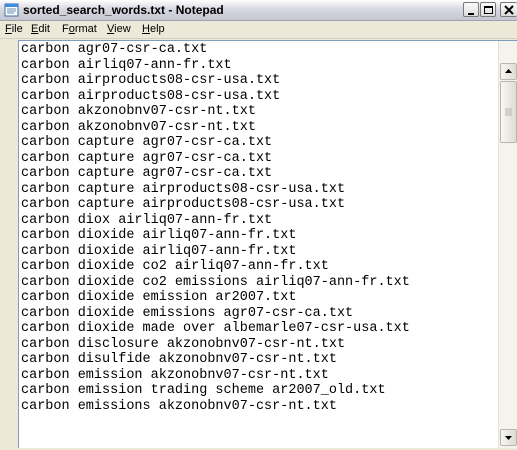 The height and width of the screenshot is (450, 517). What do you see at coordinates (260, 407) in the screenshot?
I see `text-line: carbon emissions akzonobnv07-csr-nt.txt` at bounding box center [260, 407].